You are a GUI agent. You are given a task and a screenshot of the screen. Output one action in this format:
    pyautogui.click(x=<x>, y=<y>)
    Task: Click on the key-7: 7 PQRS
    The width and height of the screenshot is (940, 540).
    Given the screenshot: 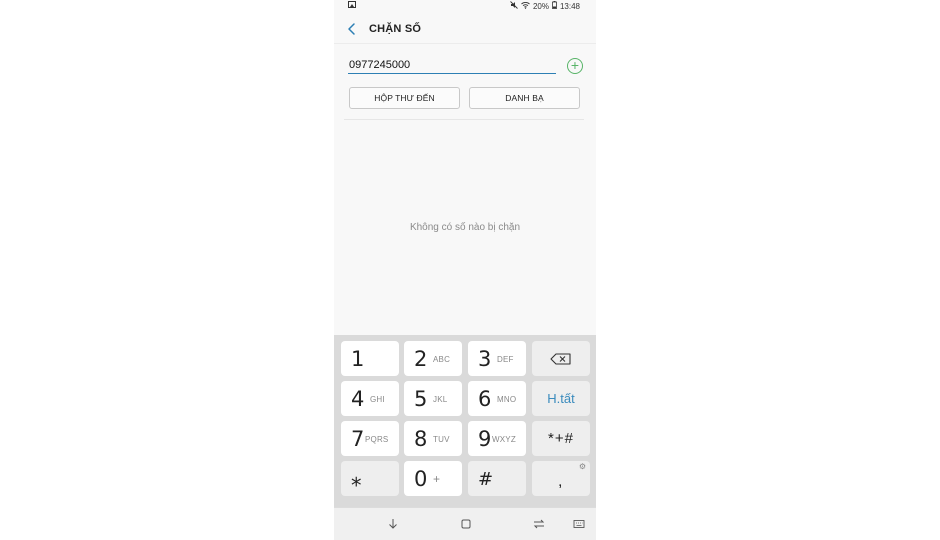 What is the action you would take?
    pyautogui.click(x=370, y=438)
    